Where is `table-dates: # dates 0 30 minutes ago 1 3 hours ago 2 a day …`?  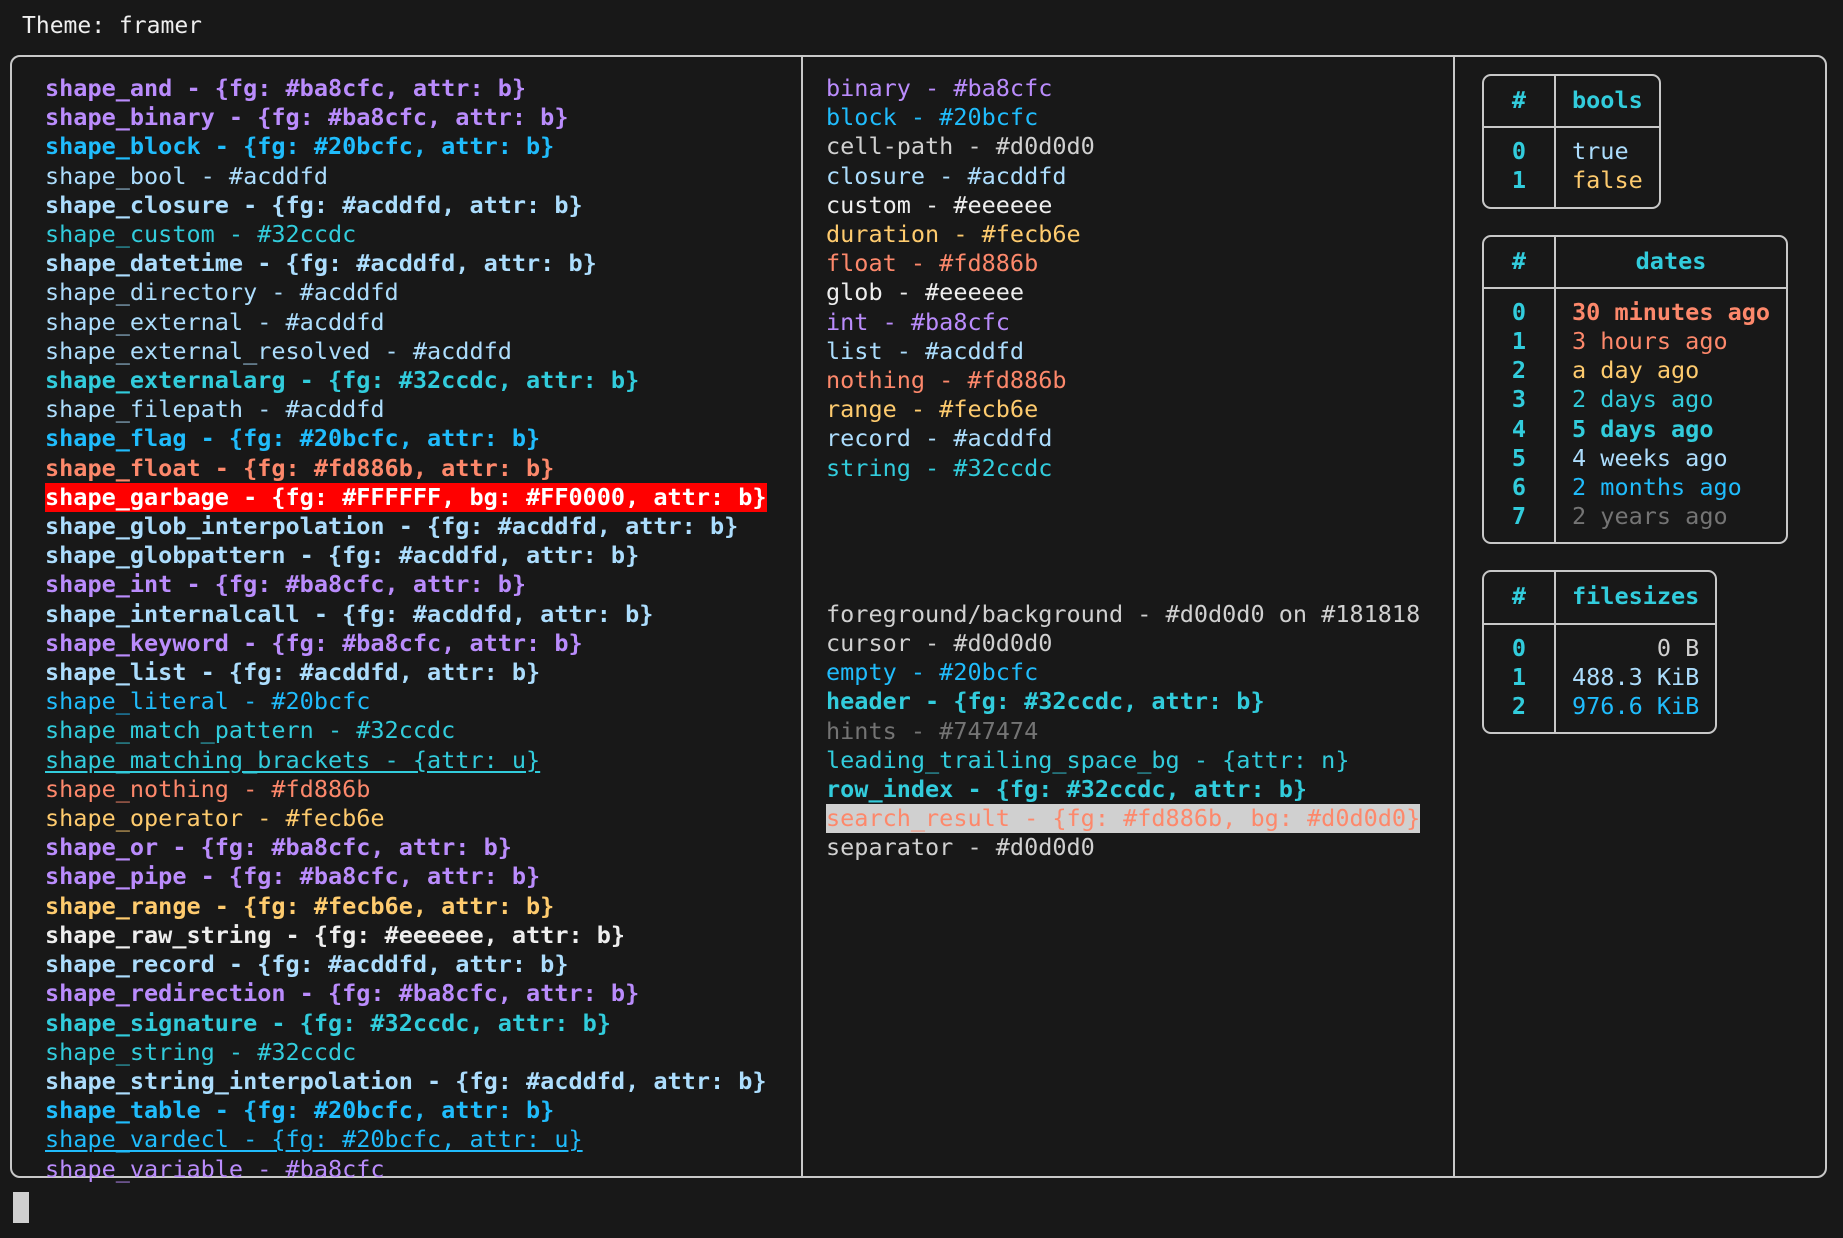 table-dates: # dates 0 30 minutes ago 1 3 hours ago 2 a day … is located at coordinates (1635, 389).